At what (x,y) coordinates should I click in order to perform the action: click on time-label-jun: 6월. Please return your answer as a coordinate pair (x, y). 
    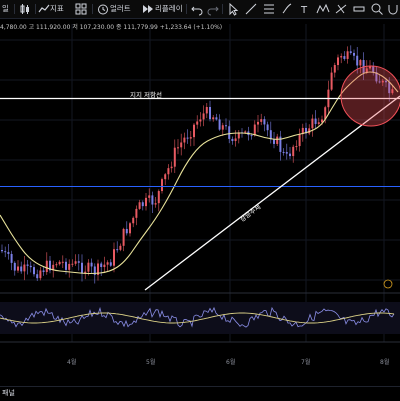
    Looking at the image, I should click on (230, 362).